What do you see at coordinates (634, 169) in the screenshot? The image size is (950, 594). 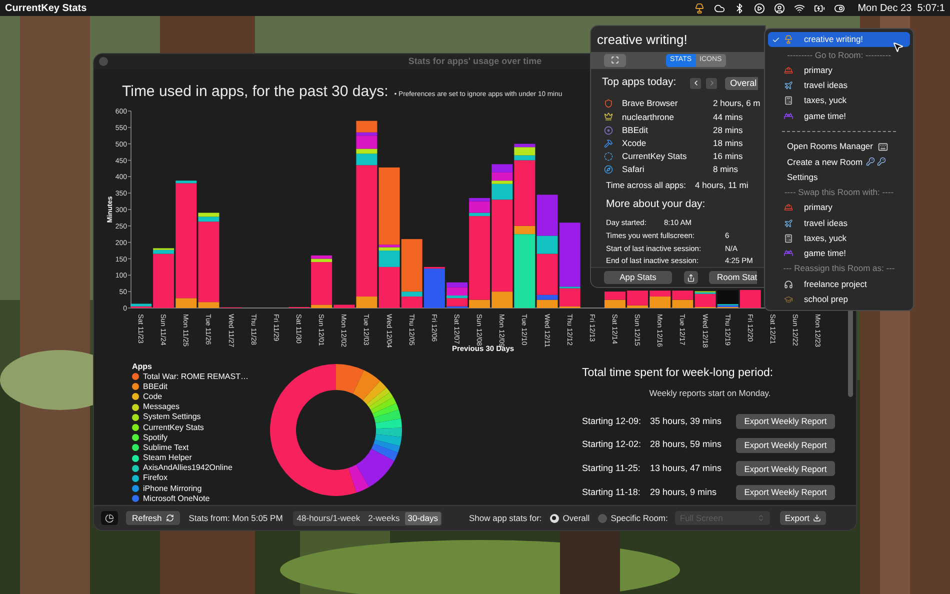 I see `app-name: Safari` at bounding box center [634, 169].